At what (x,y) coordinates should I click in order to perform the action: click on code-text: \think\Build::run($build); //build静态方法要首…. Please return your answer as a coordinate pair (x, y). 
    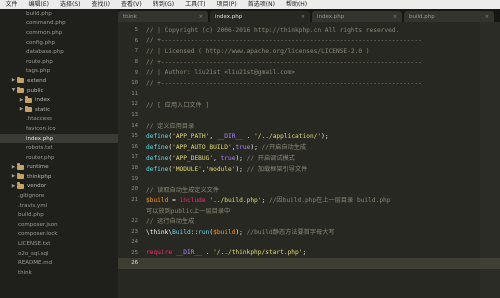
    Looking at the image, I should click on (240, 231).